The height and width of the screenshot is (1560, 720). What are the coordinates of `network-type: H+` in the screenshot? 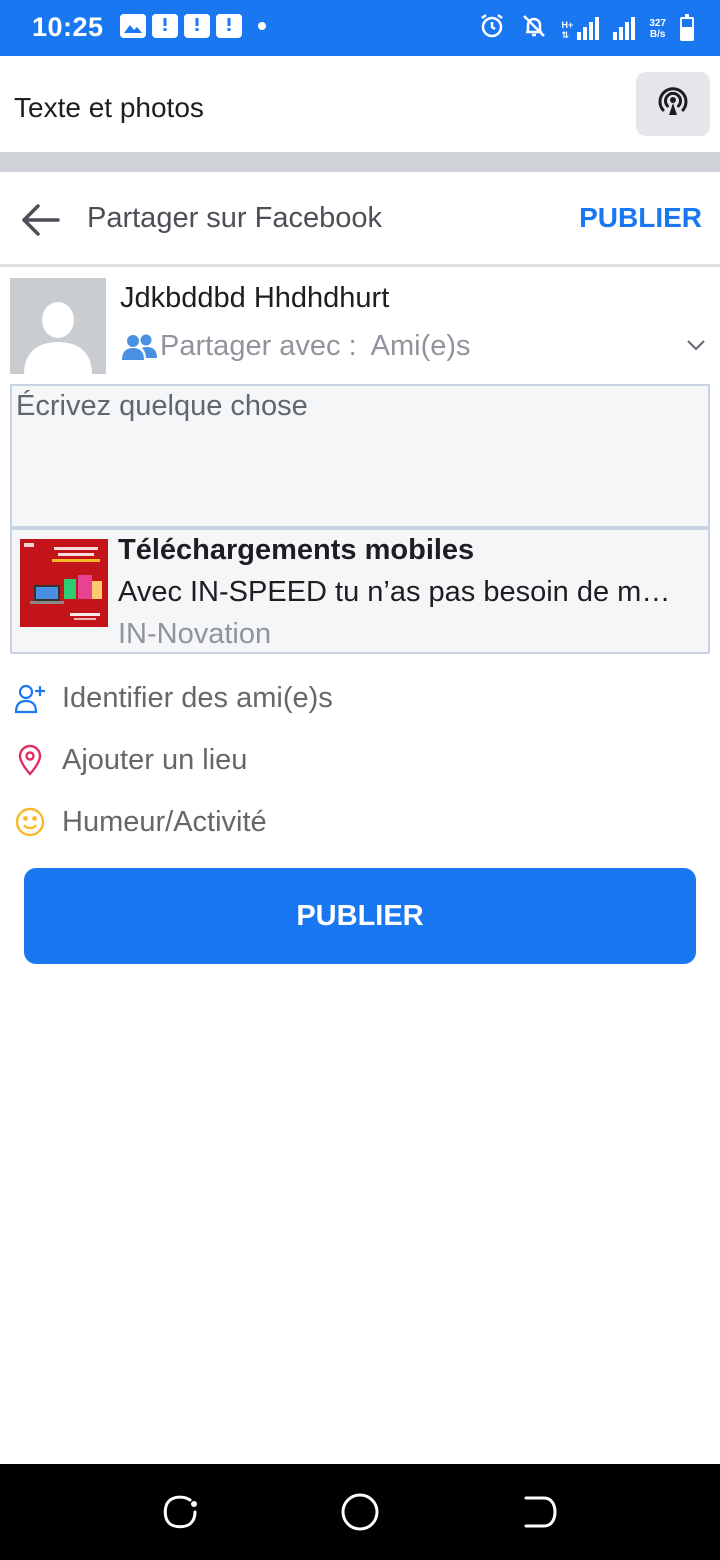 It's located at (567, 25).